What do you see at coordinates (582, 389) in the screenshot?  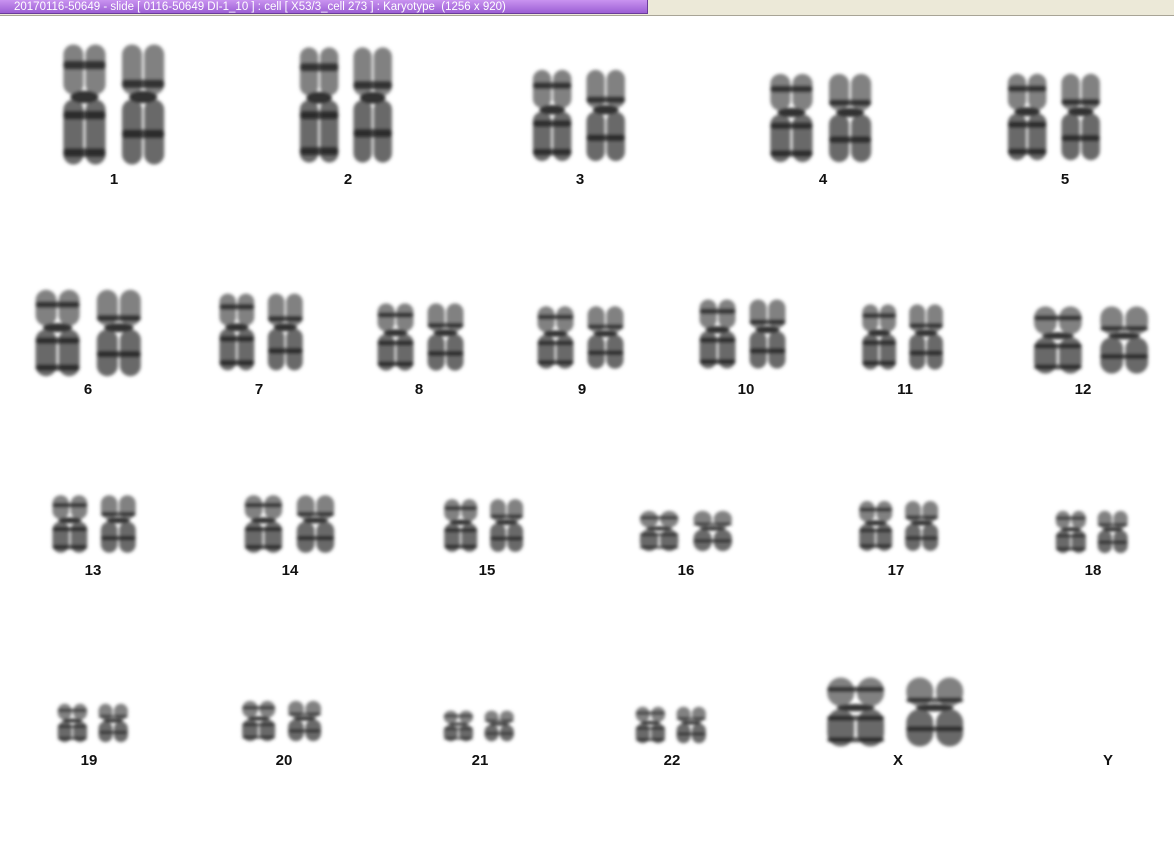 I see `chromosome-label-9: 9` at bounding box center [582, 389].